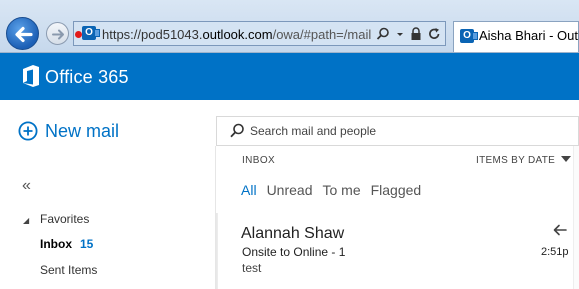 This screenshot has width=579, height=289. What do you see at coordinates (56, 244) in the screenshot?
I see `folder-inbox: Inbox` at bounding box center [56, 244].